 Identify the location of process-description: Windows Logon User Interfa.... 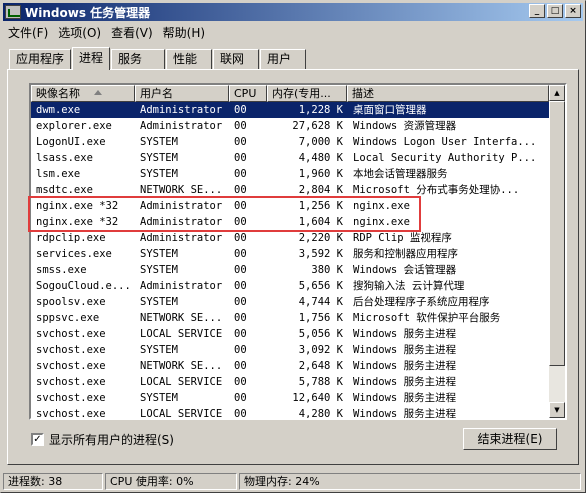
(445, 142).